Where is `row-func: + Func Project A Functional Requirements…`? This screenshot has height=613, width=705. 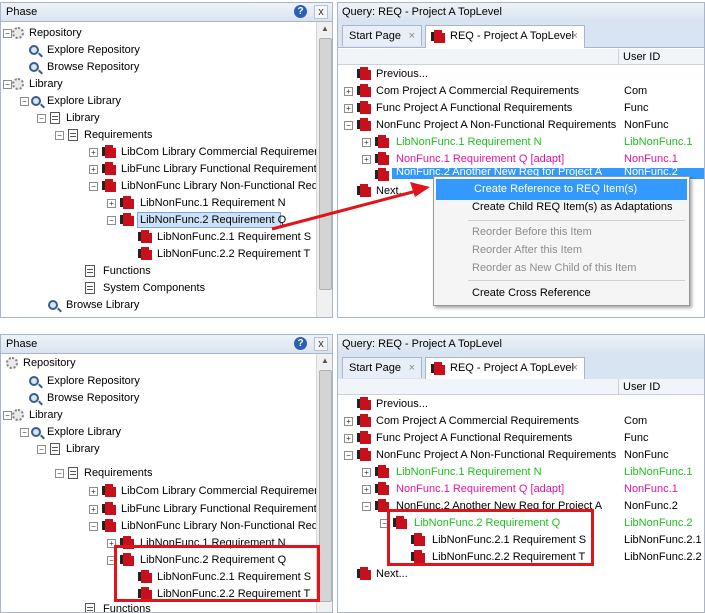
row-func: + Func Project A Functional Requirements… is located at coordinates (521, 438).